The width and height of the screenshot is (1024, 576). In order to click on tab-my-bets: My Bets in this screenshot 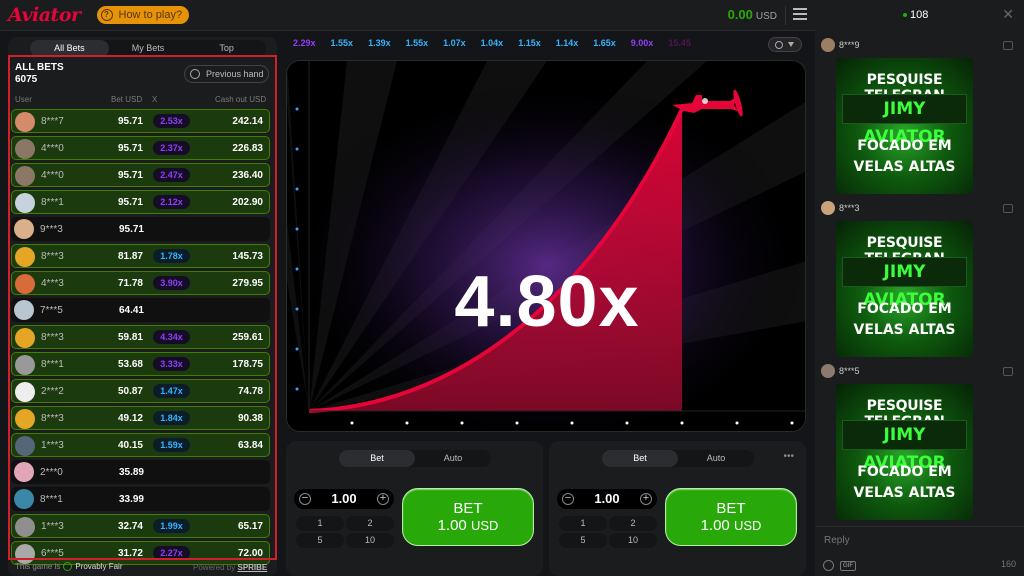, I will do `click(148, 48)`.